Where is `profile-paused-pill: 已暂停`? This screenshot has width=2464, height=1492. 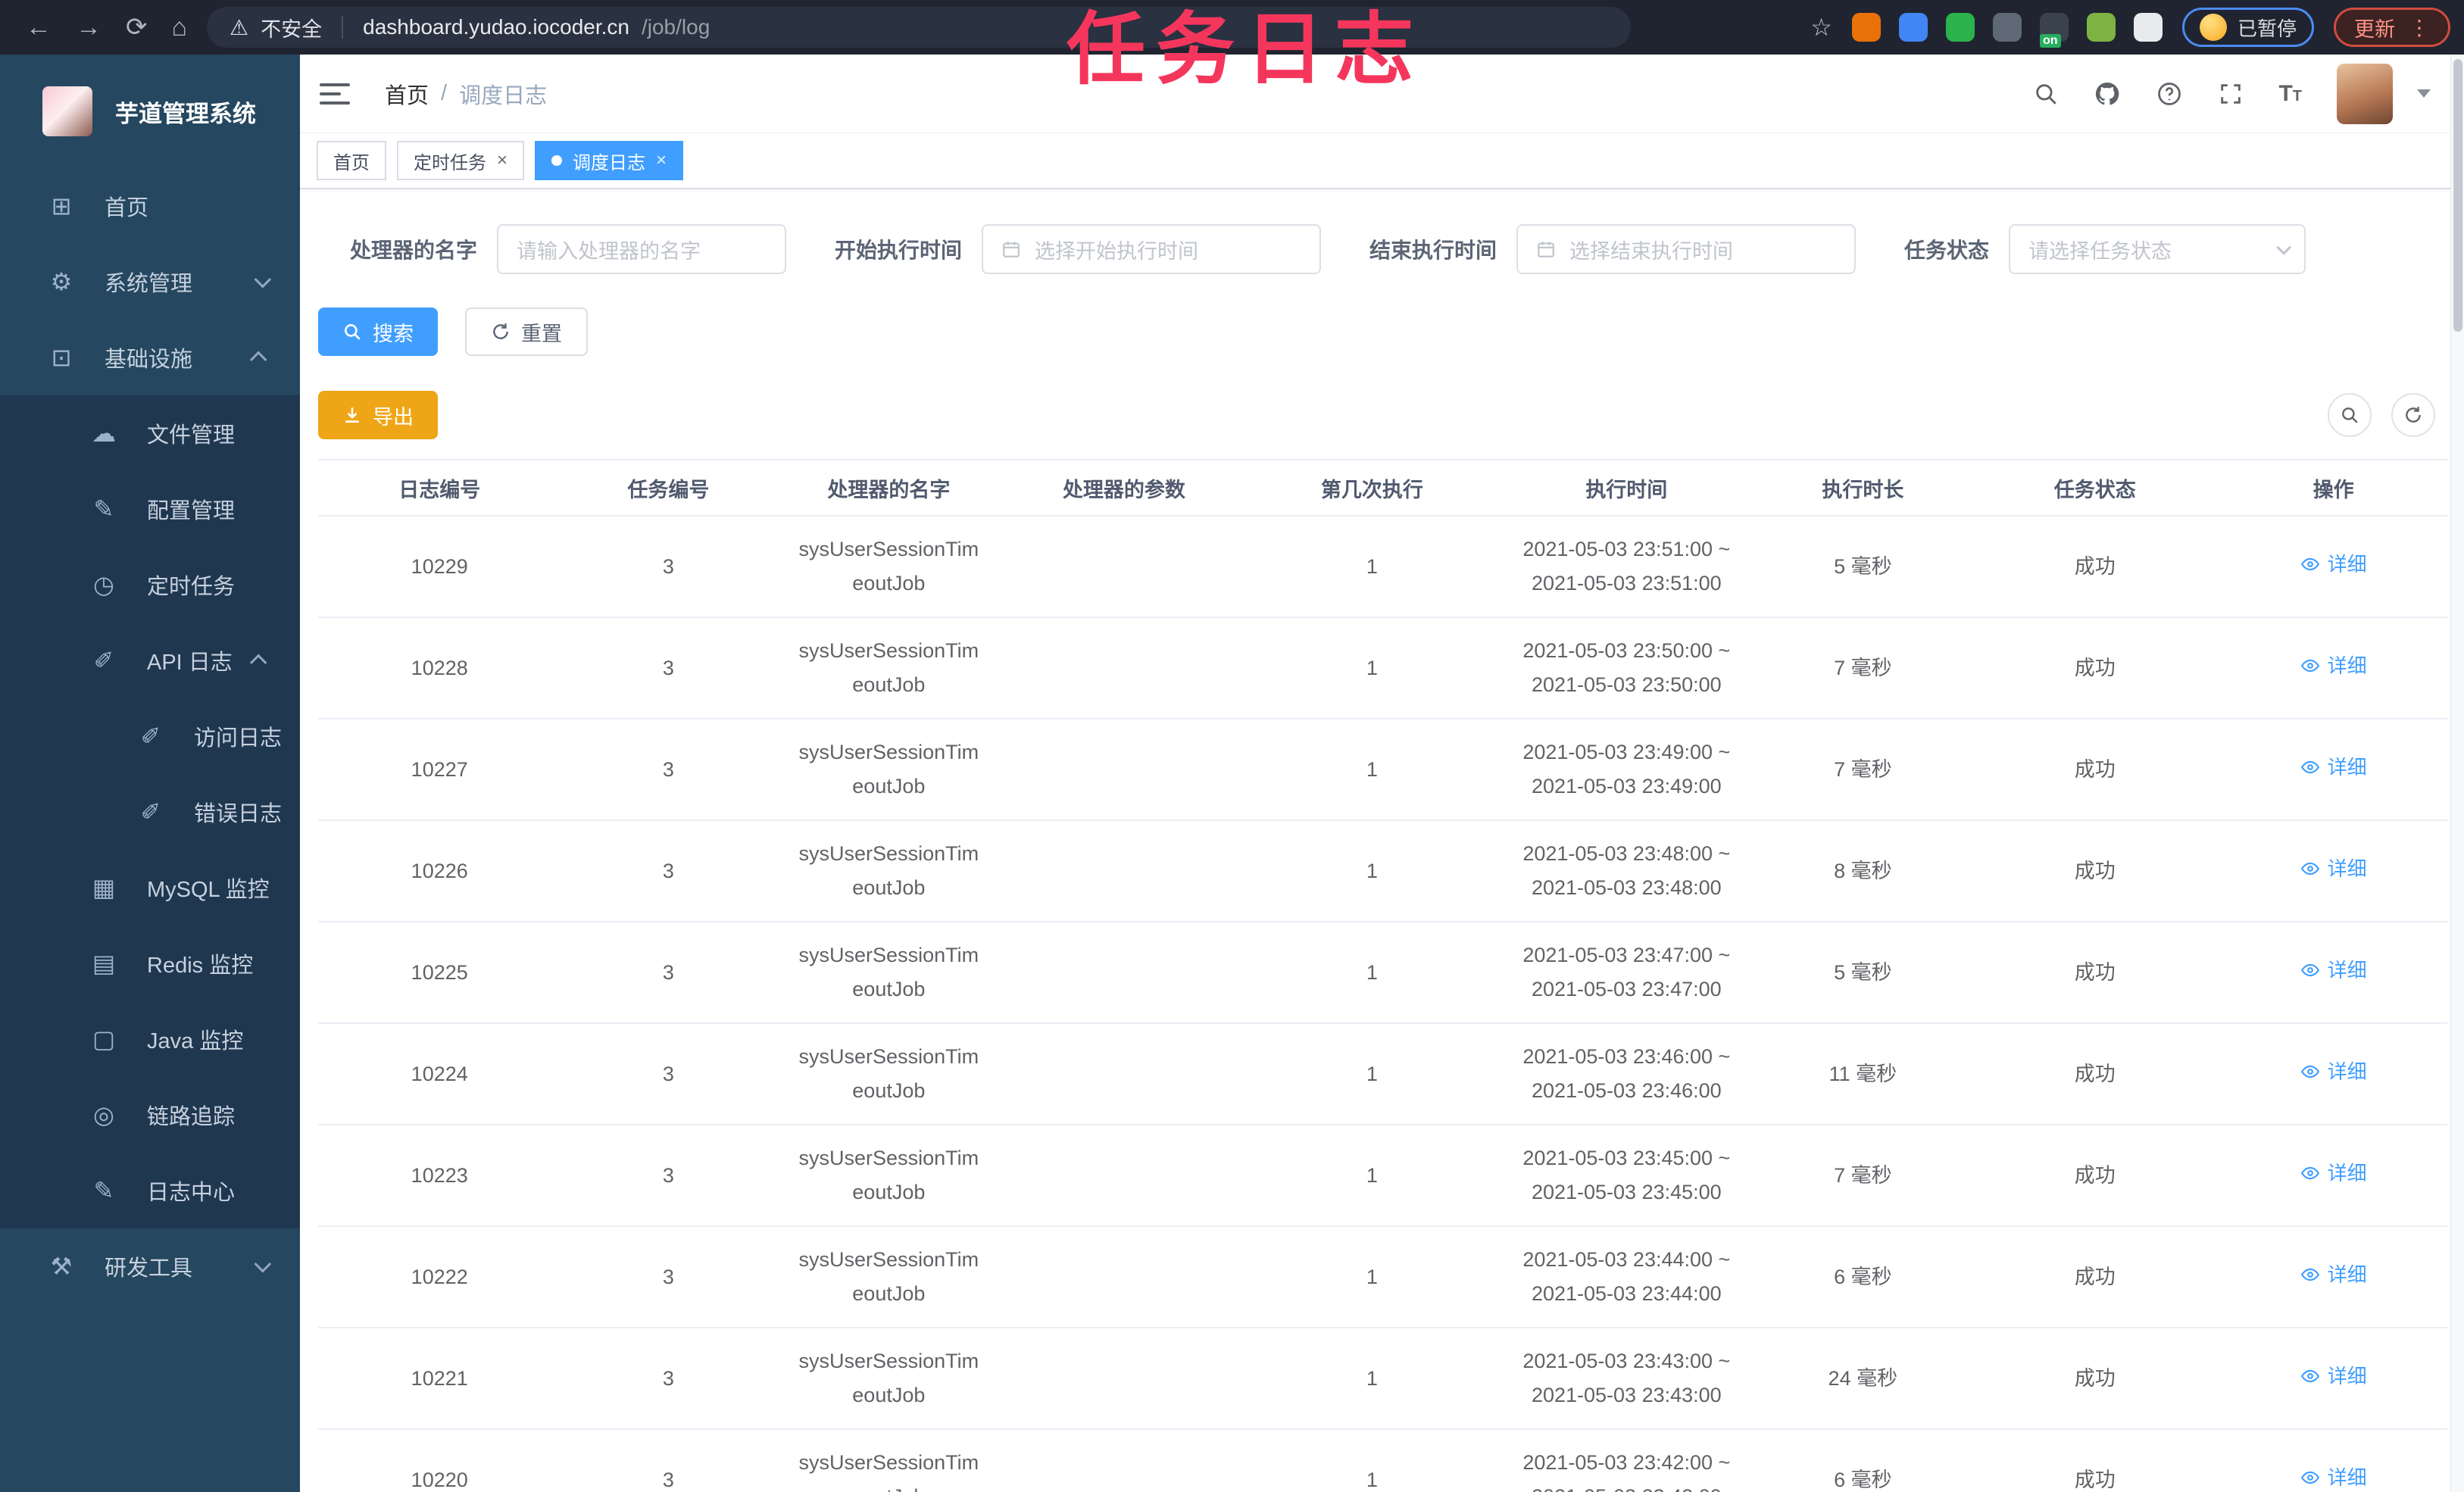 profile-paused-pill: 已暂停 is located at coordinates (2247, 28).